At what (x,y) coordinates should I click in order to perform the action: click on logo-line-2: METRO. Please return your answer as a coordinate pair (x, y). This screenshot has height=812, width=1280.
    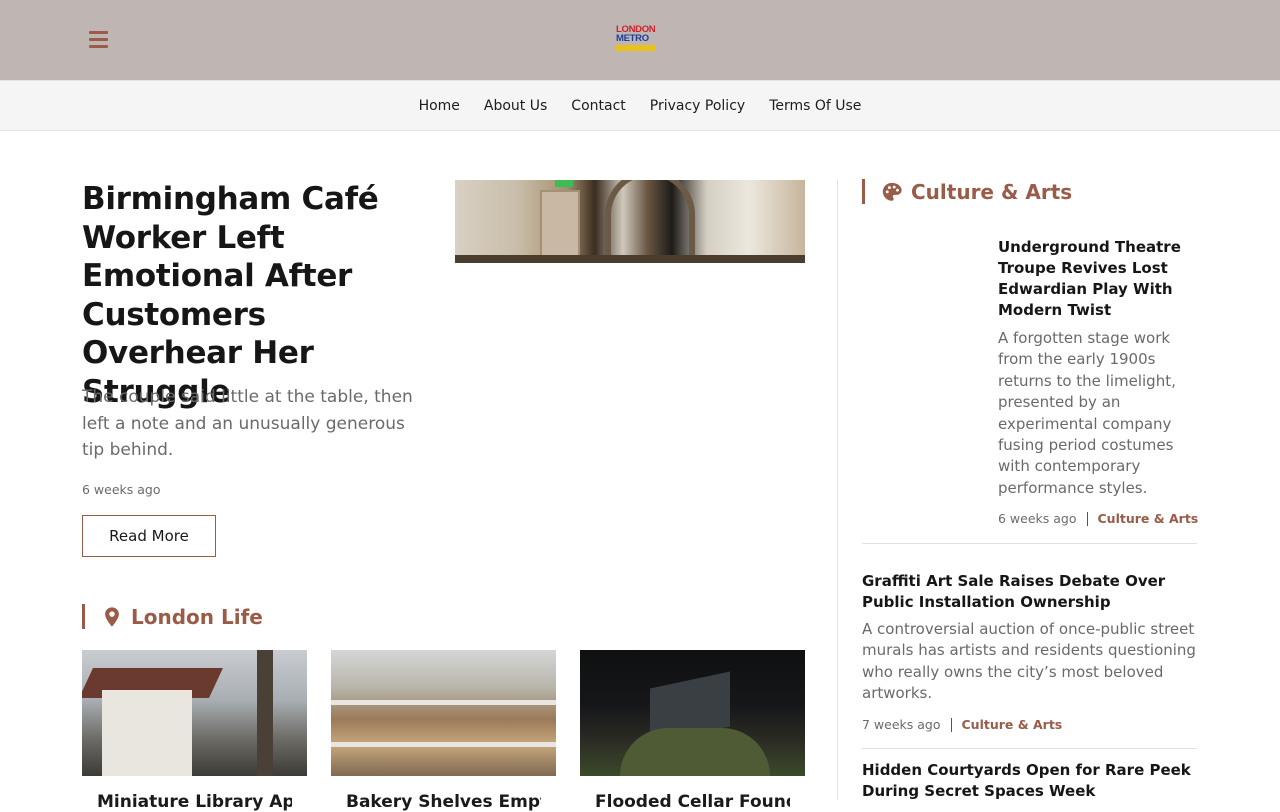
    Looking at the image, I should click on (632, 38).